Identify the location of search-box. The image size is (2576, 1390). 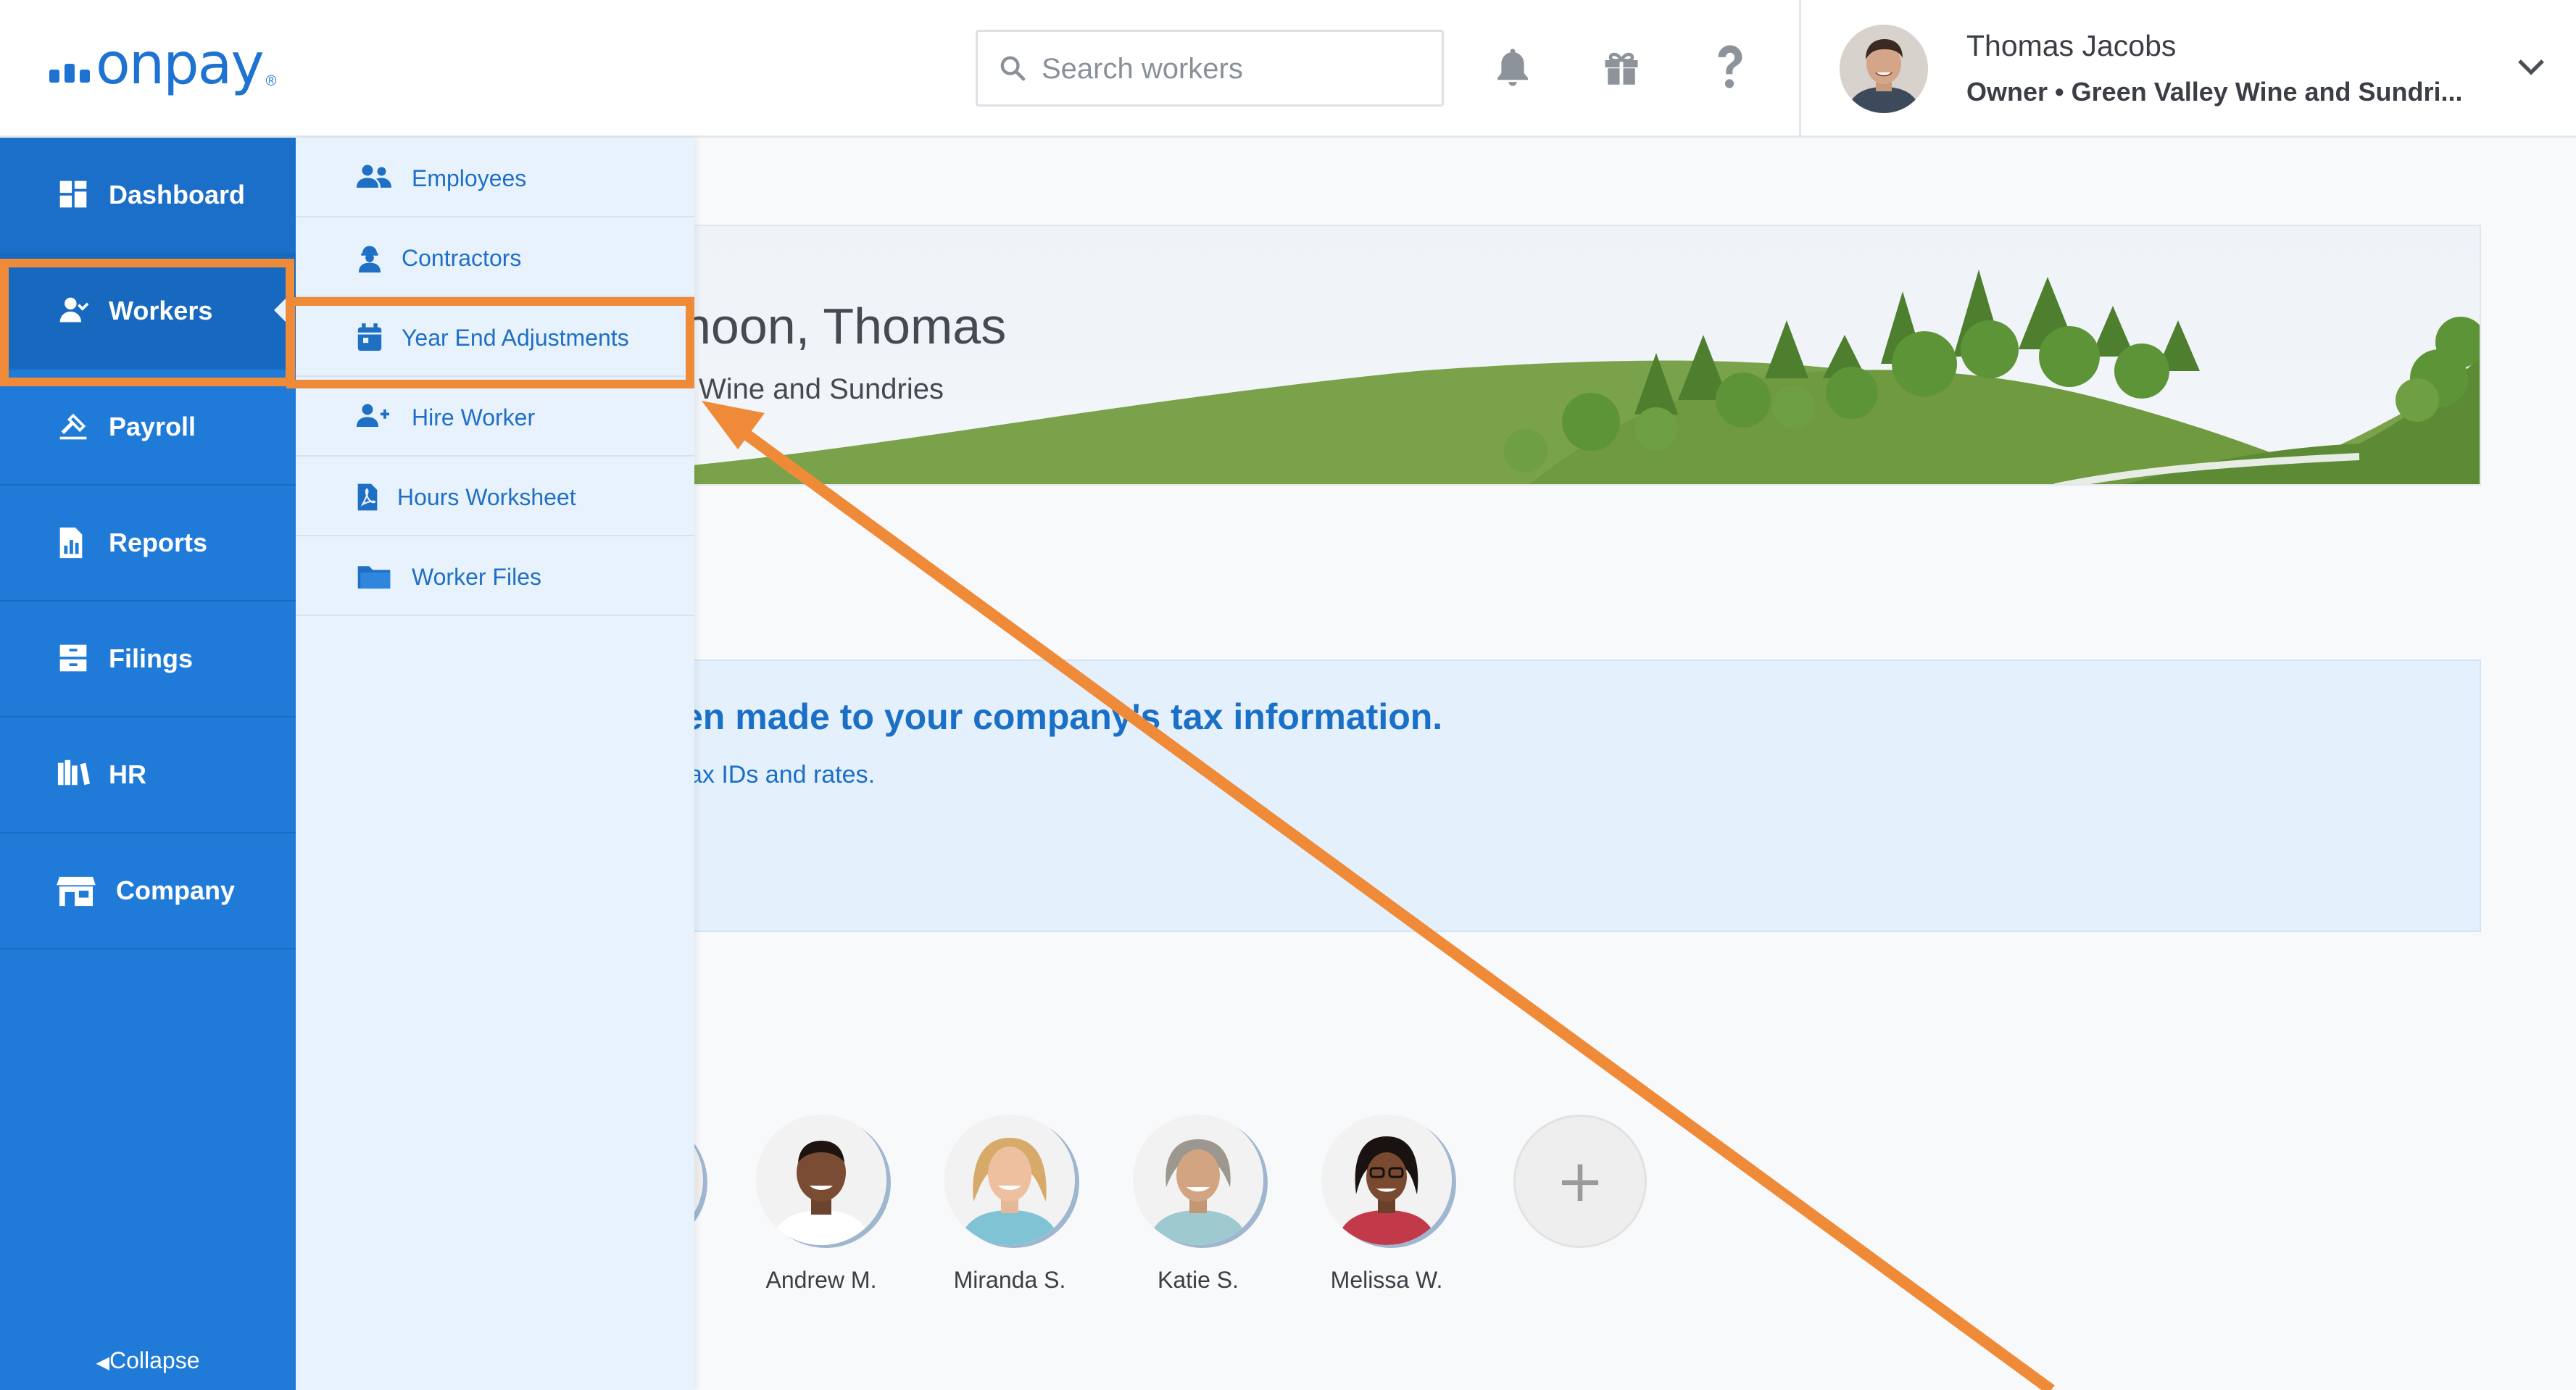
(1210, 68).